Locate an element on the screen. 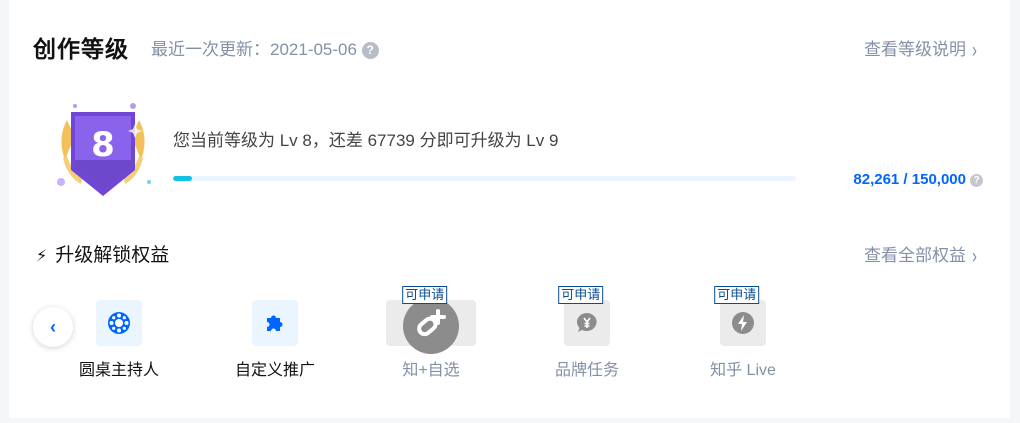 The height and width of the screenshot is (423, 1020). rights-section-title: ⚡ 升级解锁权益 is located at coordinates (102, 253).